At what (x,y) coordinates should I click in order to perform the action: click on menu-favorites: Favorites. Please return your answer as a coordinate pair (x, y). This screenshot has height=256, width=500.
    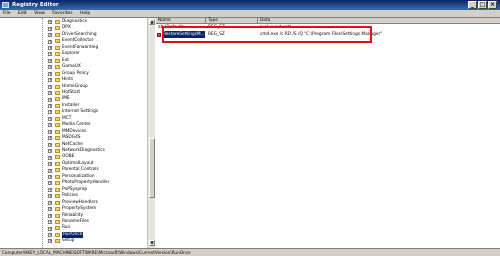
    Looking at the image, I should click on (62, 13).